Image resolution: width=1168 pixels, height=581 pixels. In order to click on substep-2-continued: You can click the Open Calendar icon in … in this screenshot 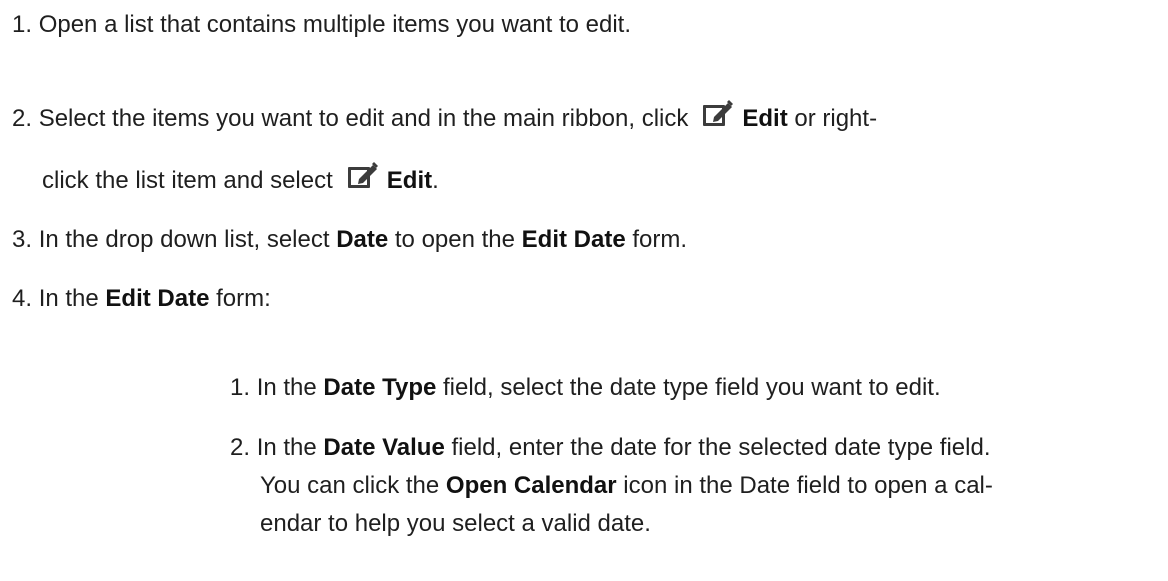, I will do `click(626, 486)`.